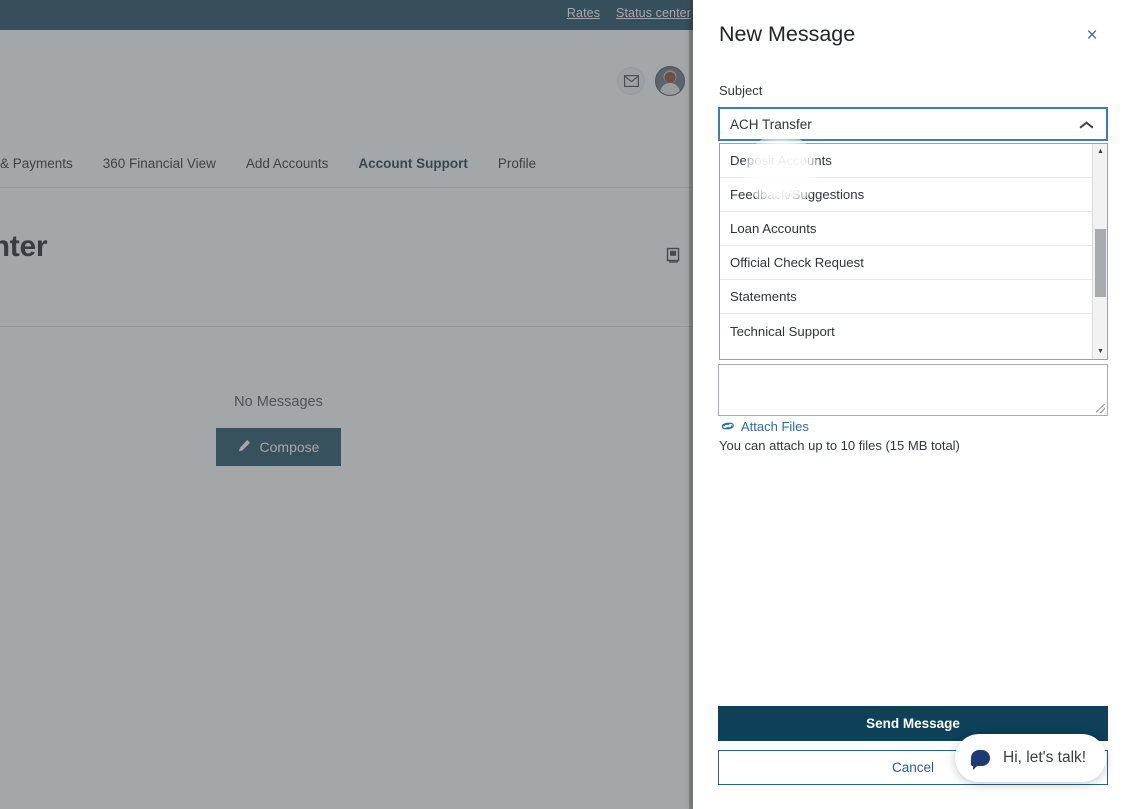  I want to click on subject-label: Subject, so click(741, 90).